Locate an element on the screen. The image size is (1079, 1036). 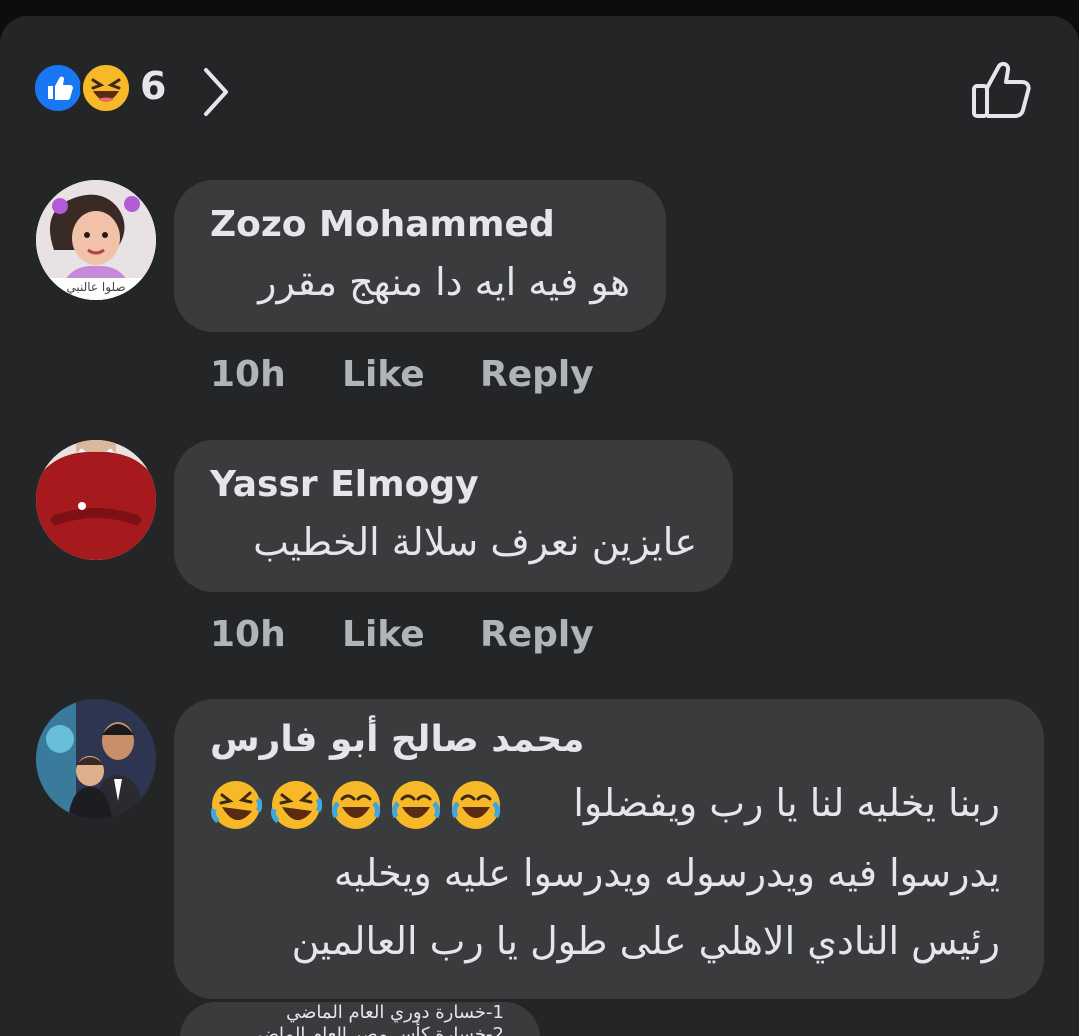
comment-author: محمد صالح أبو فارس is located at coordinates (397, 739).